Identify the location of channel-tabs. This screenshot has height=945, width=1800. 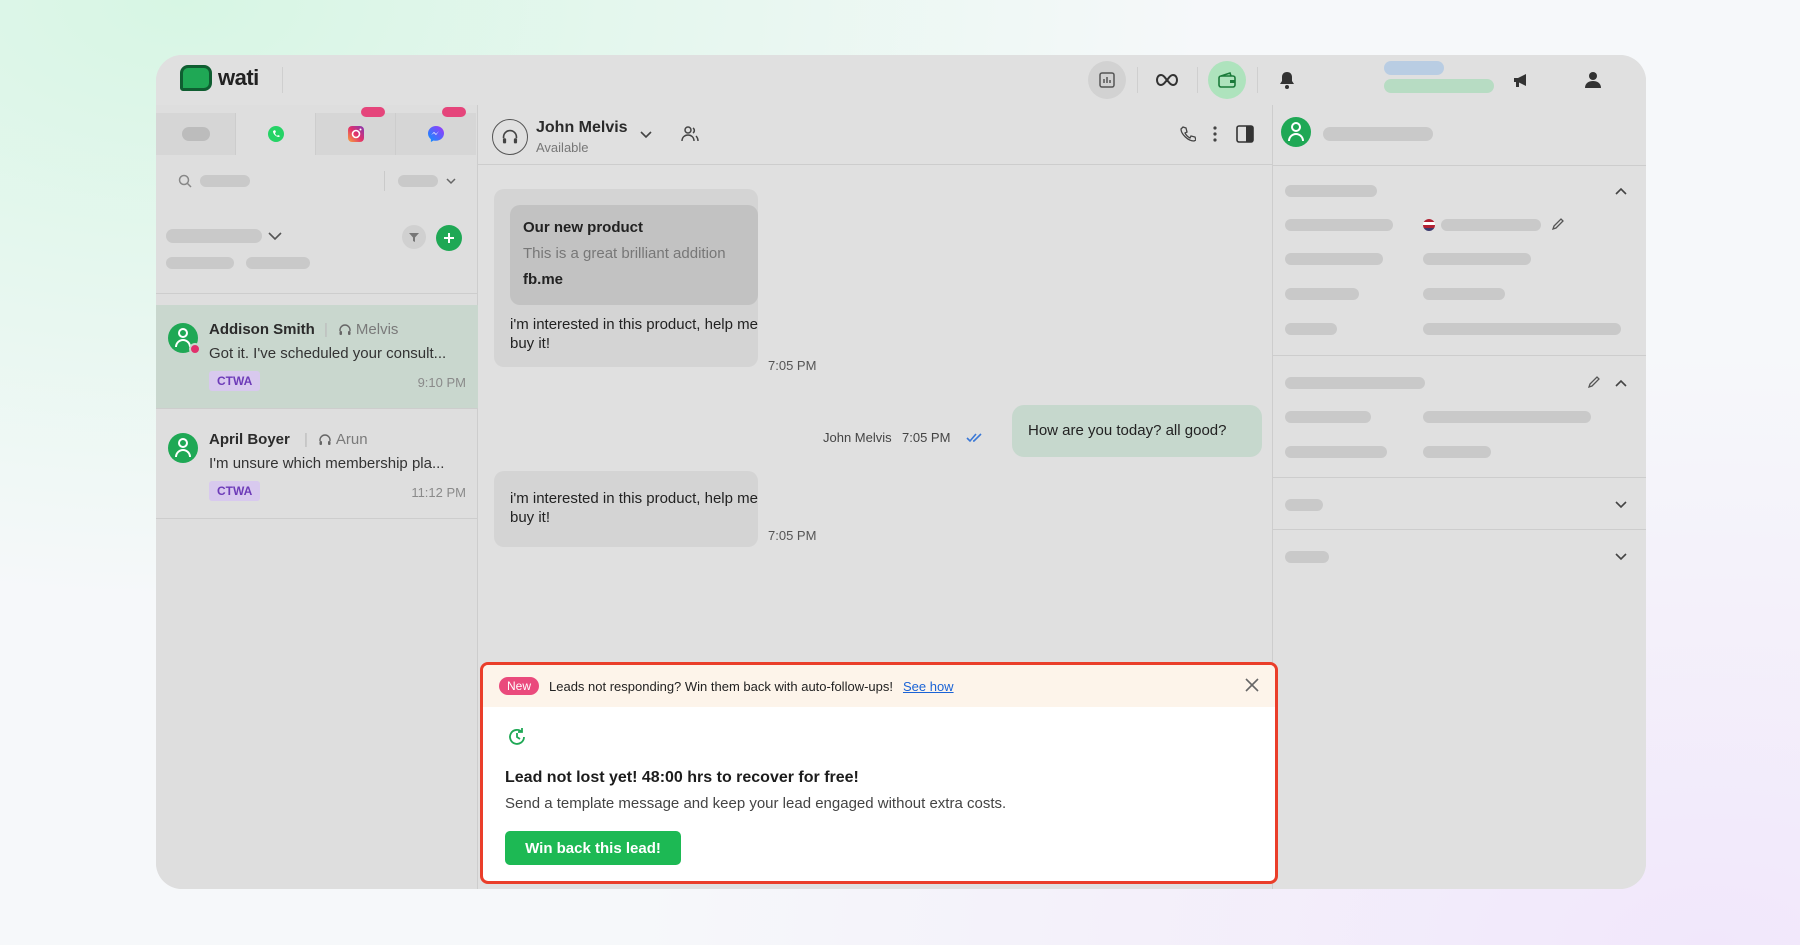
(317, 131).